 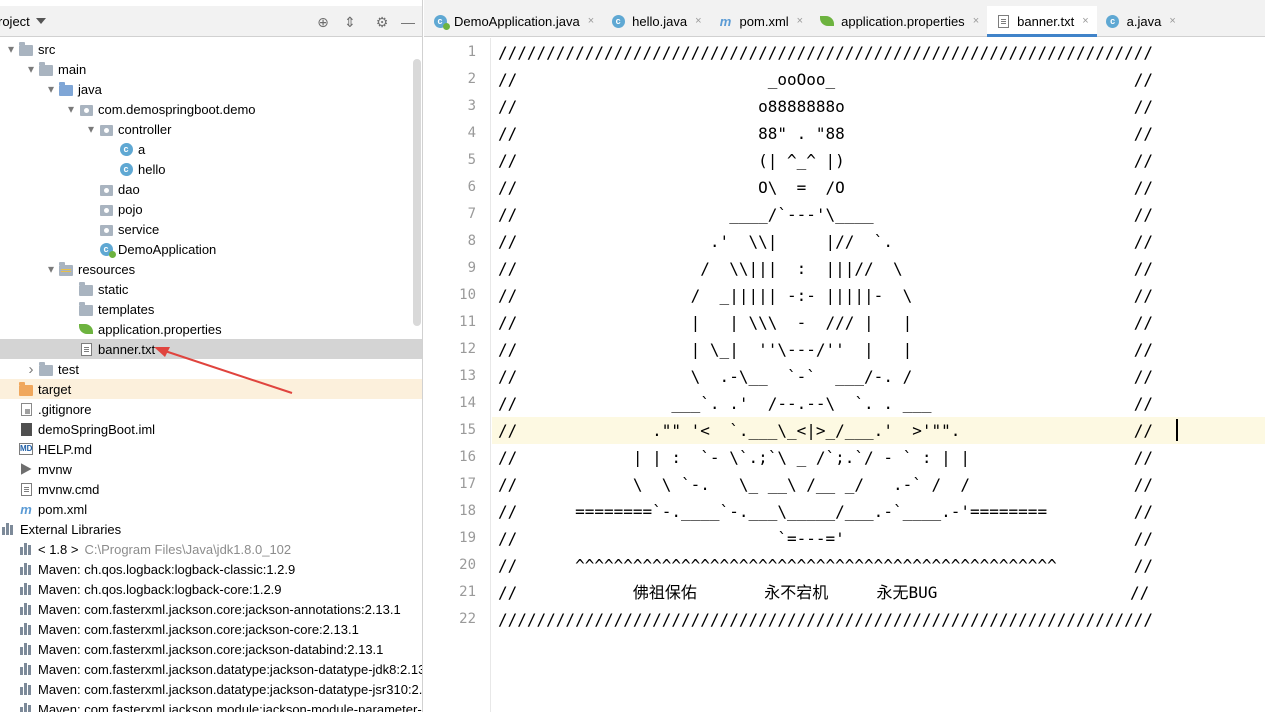 What do you see at coordinates (211, 129) in the screenshot?
I see `tree-item-controller: ▾ controller` at bounding box center [211, 129].